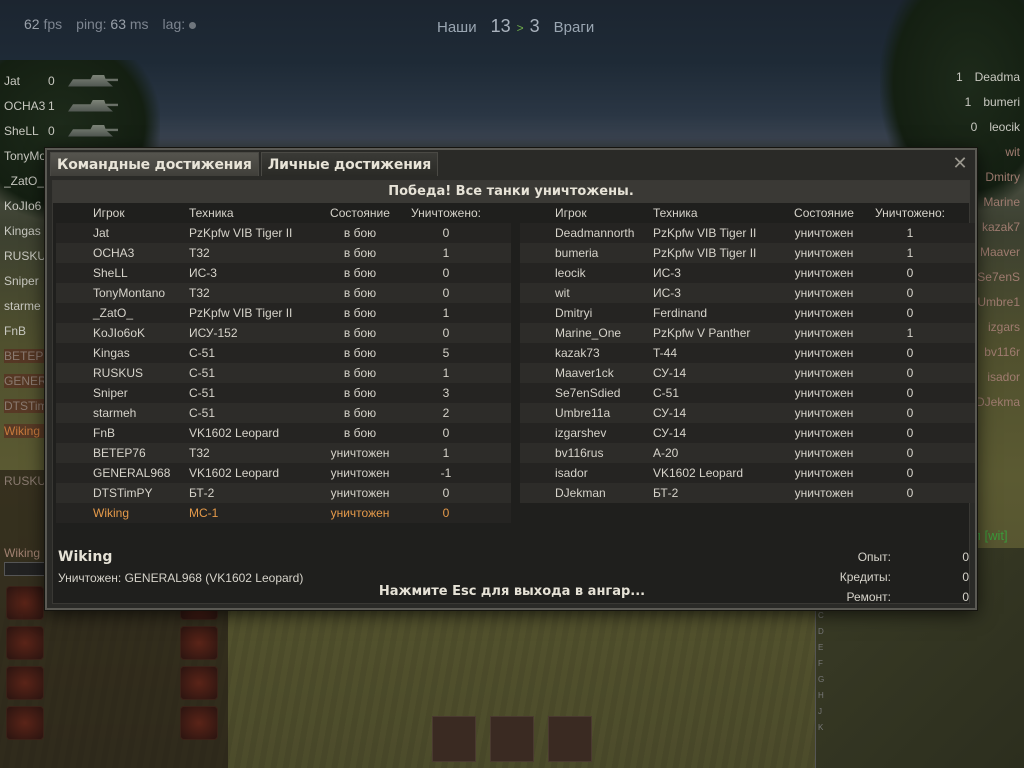  What do you see at coordinates (283, 273) in the screenshot?
I see `table-row: SheLL ИС-3 в бою 0` at bounding box center [283, 273].